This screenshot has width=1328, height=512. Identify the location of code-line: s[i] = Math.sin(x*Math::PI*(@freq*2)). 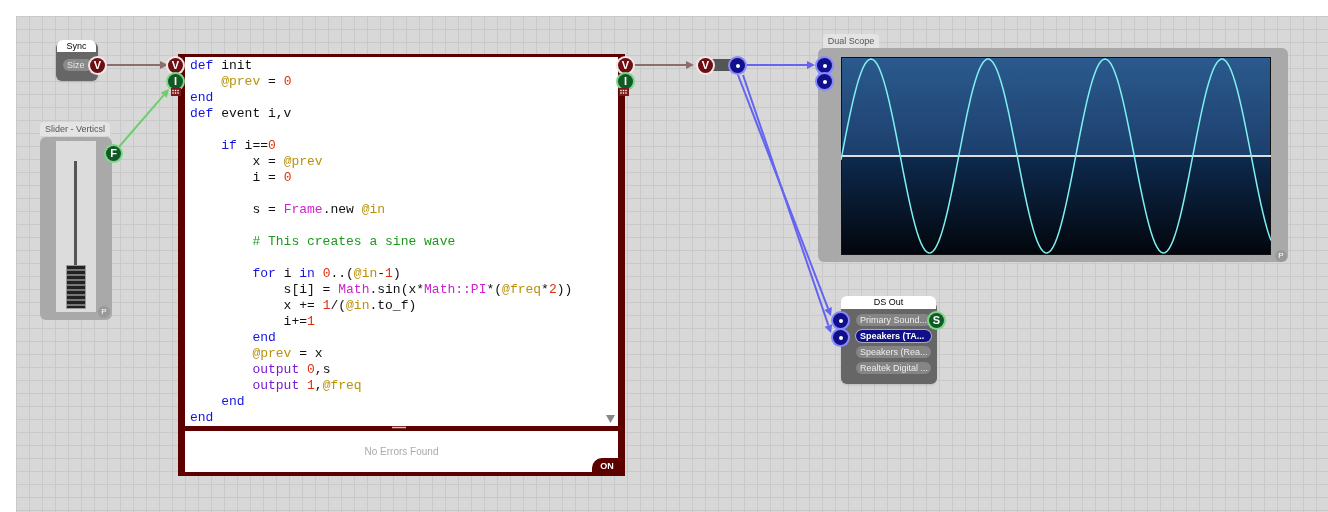
(427, 290).